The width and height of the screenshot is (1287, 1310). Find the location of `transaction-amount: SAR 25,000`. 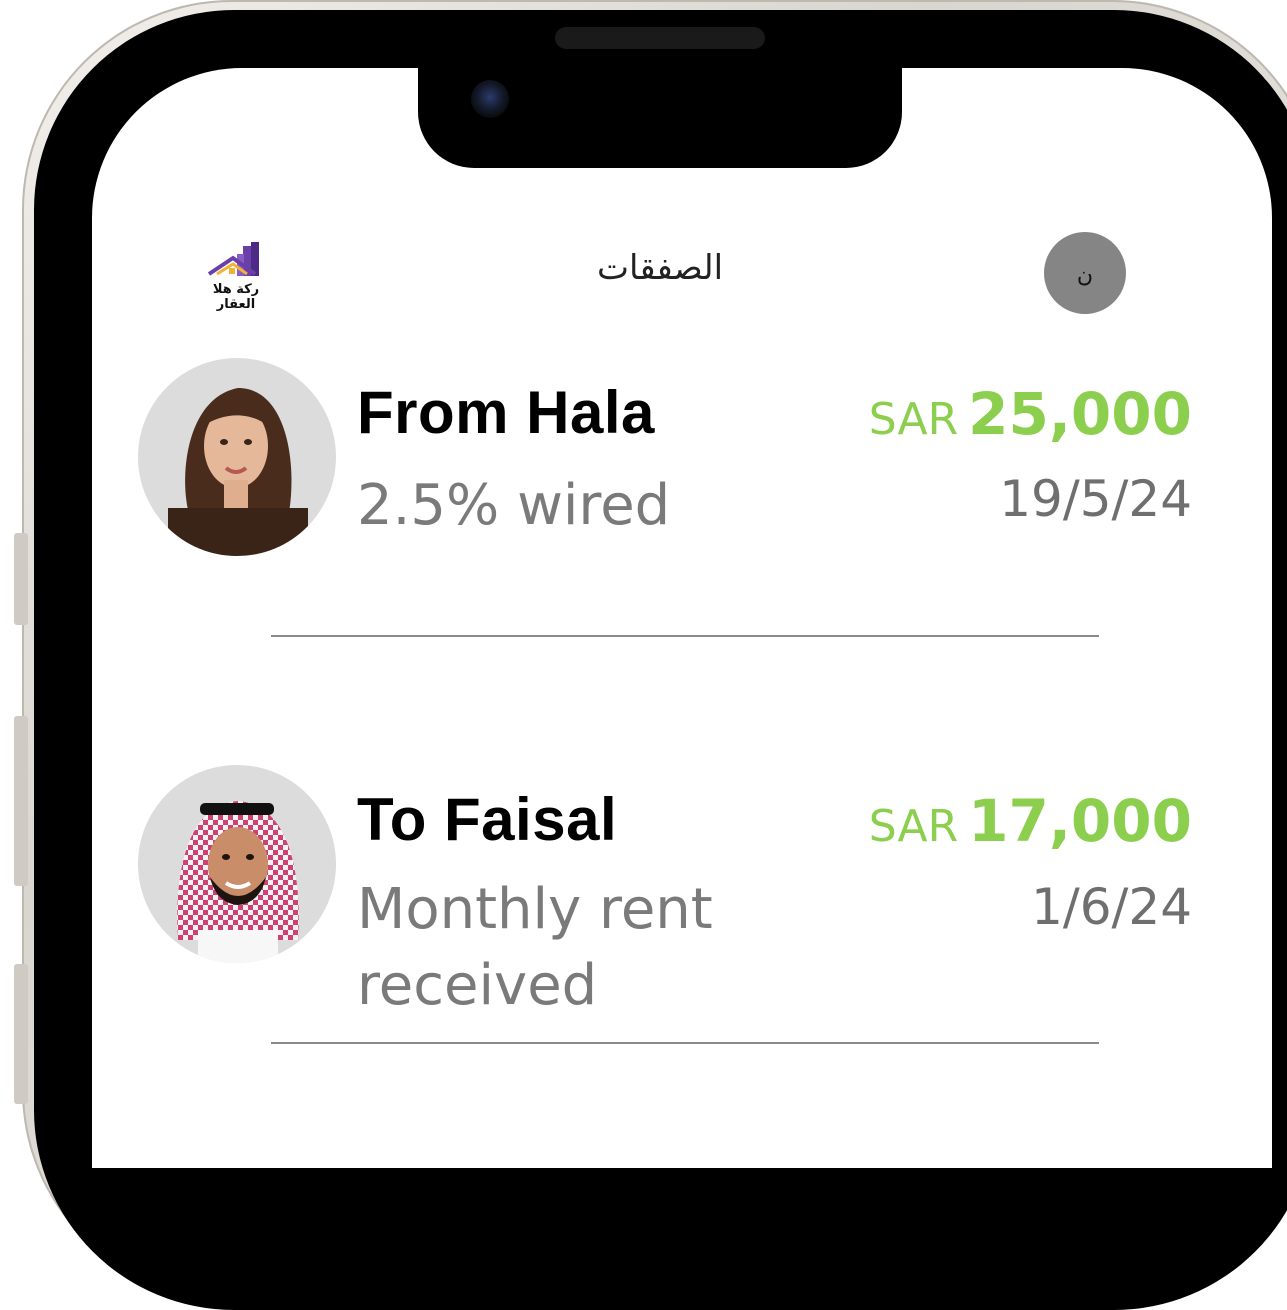

transaction-amount: SAR 25,000 is located at coordinates (1030, 414).